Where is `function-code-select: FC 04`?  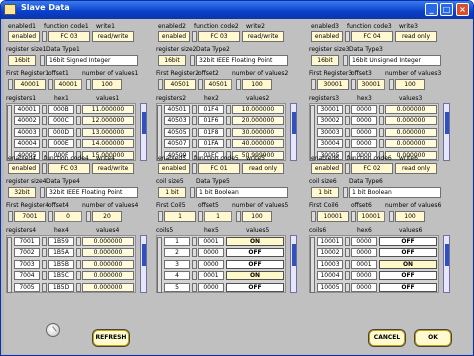
function-code-select: FC 04 is located at coordinates (372, 36).